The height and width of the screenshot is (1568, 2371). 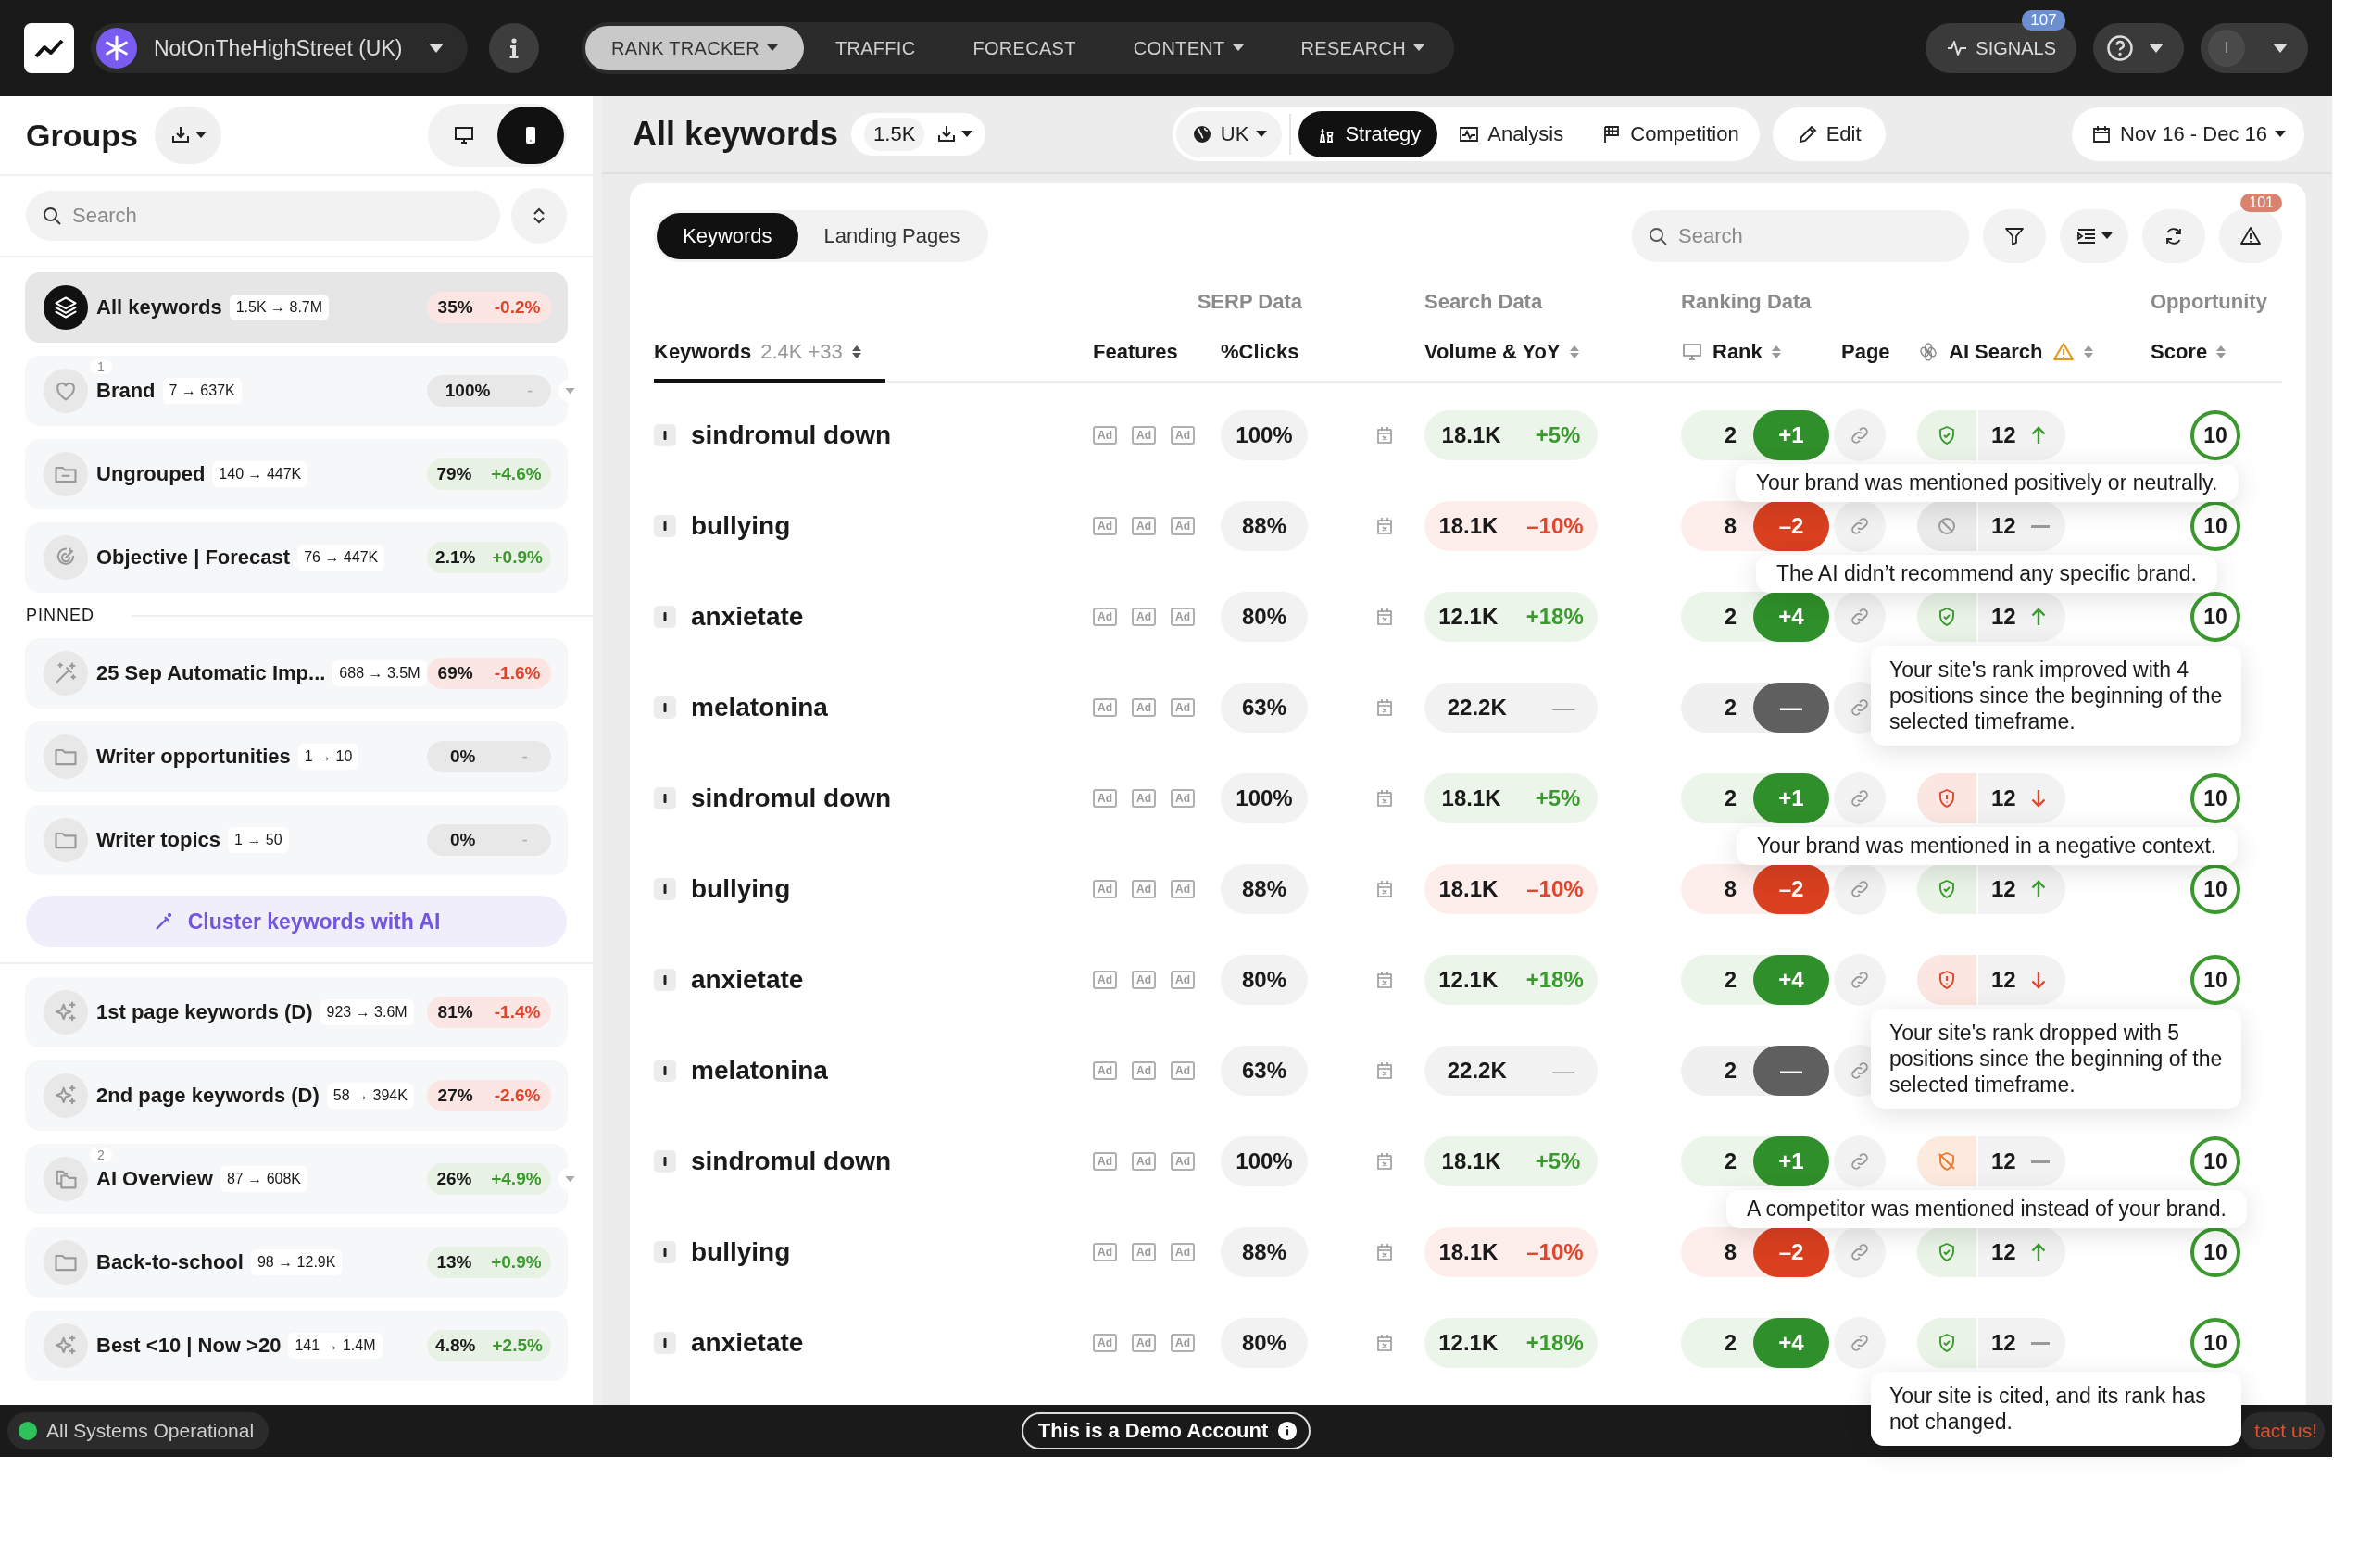 What do you see at coordinates (875, 48) in the screenshot?
I see `nav-tab: TRAFFIC` at bounding box center [875, 48].